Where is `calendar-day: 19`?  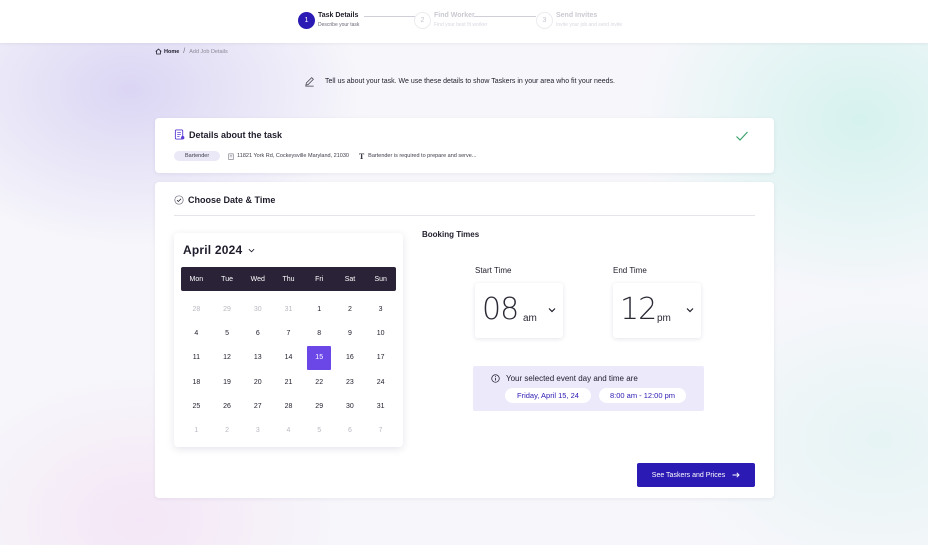 calendar-day: 19 is located at coordinates (227, 382).